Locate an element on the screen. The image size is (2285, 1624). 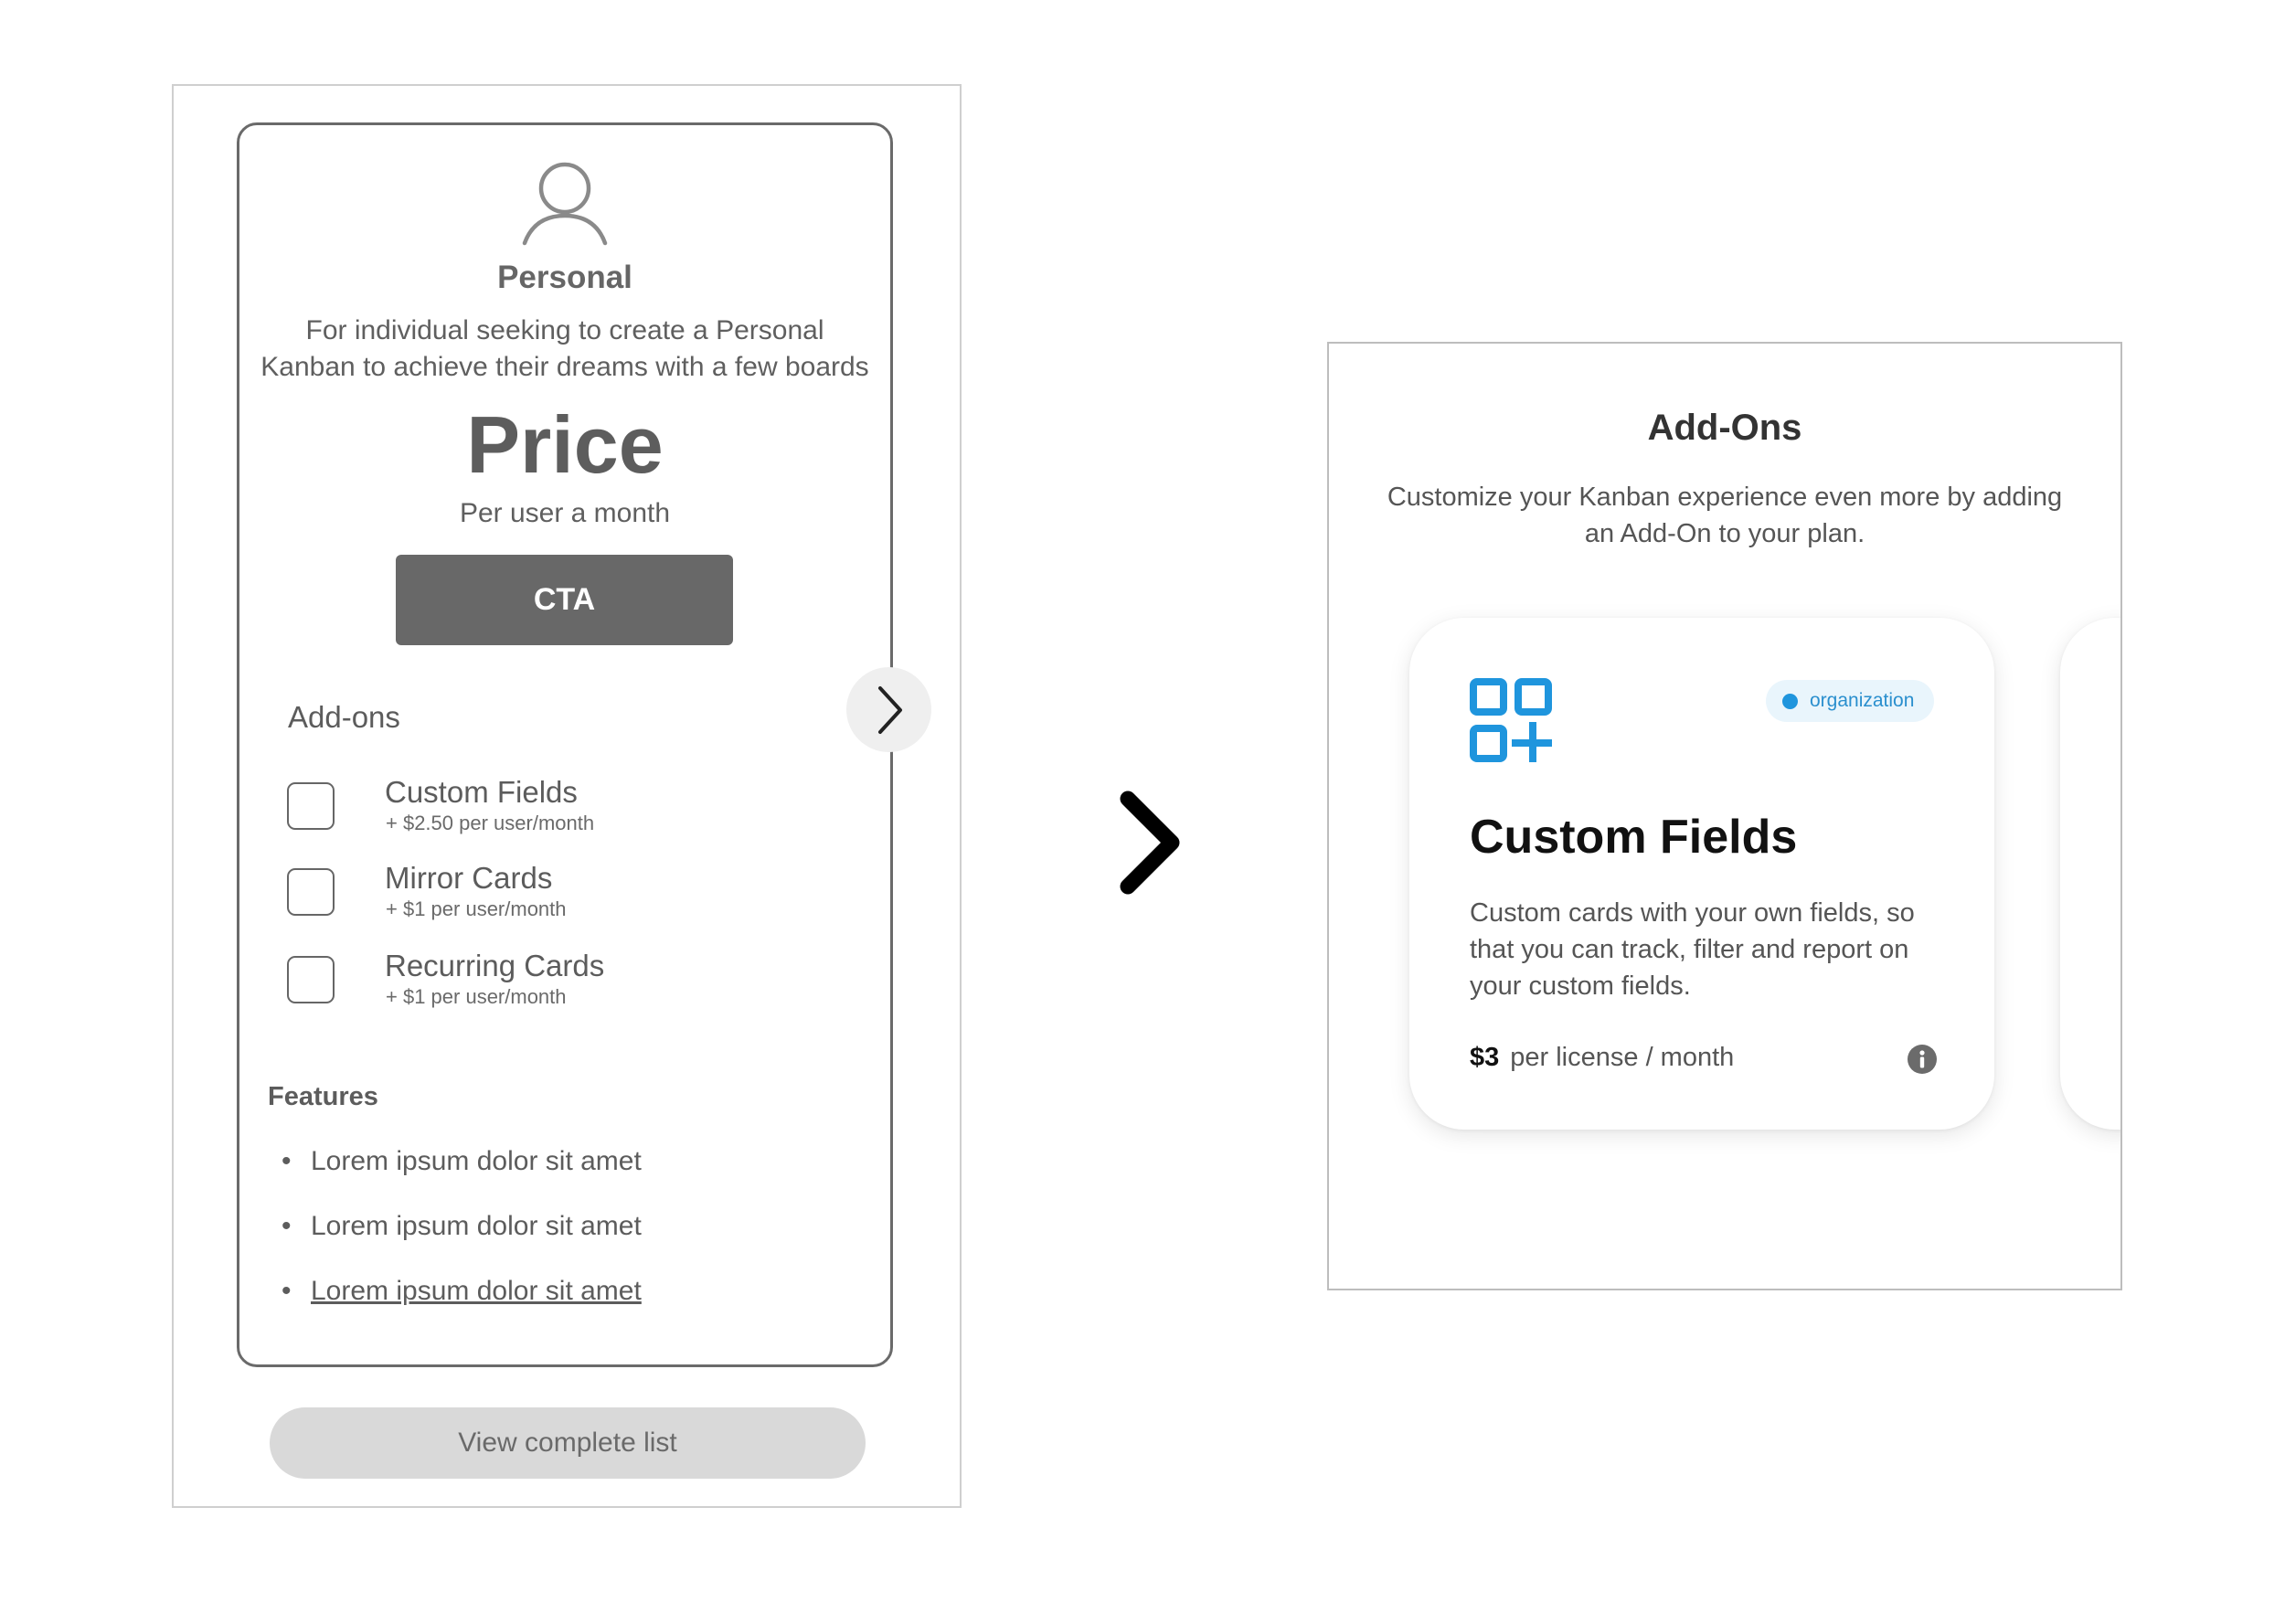
plan-price: Price is located at coordinates (565, 444).